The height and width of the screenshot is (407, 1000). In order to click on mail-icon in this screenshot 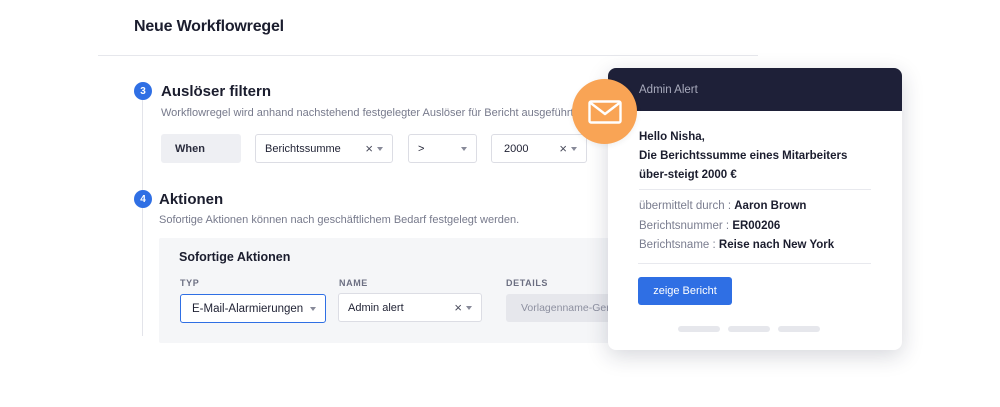, I will do `click(604, 111)`.